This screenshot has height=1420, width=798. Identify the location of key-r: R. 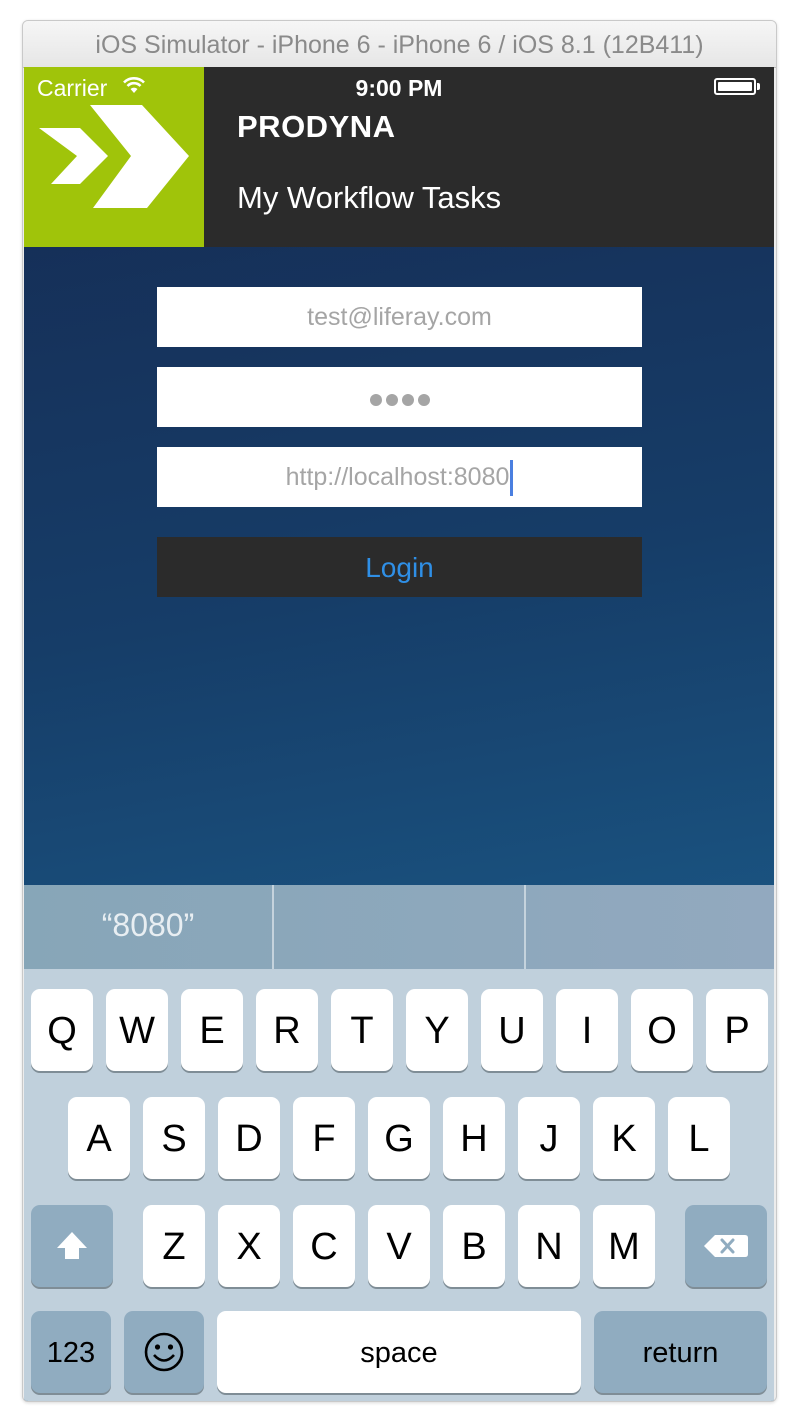
(287, 1030).